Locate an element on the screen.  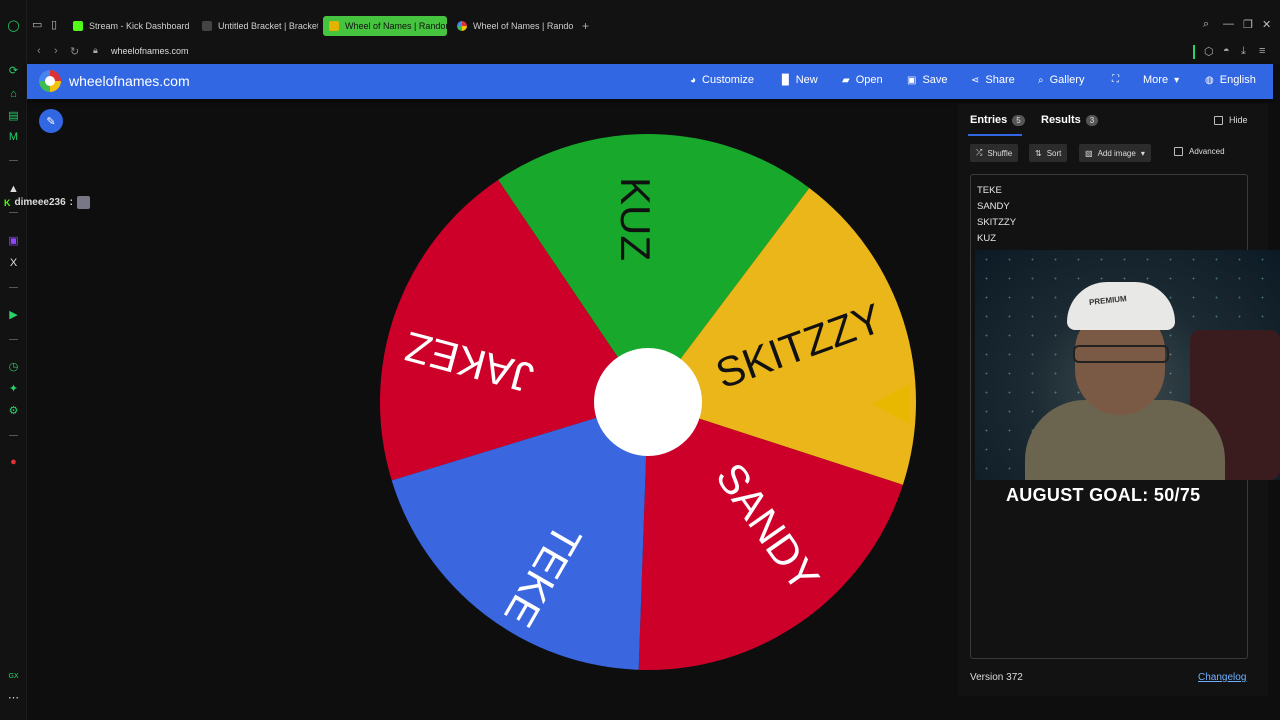
pencil-icon: ✎ is located at coordinates (51, 121).